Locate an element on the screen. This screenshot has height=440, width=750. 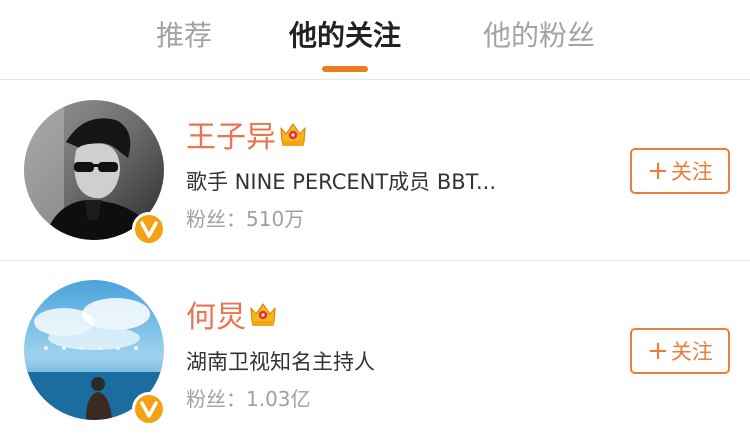
active-tab-indicator is located at coordinates (345, 69).